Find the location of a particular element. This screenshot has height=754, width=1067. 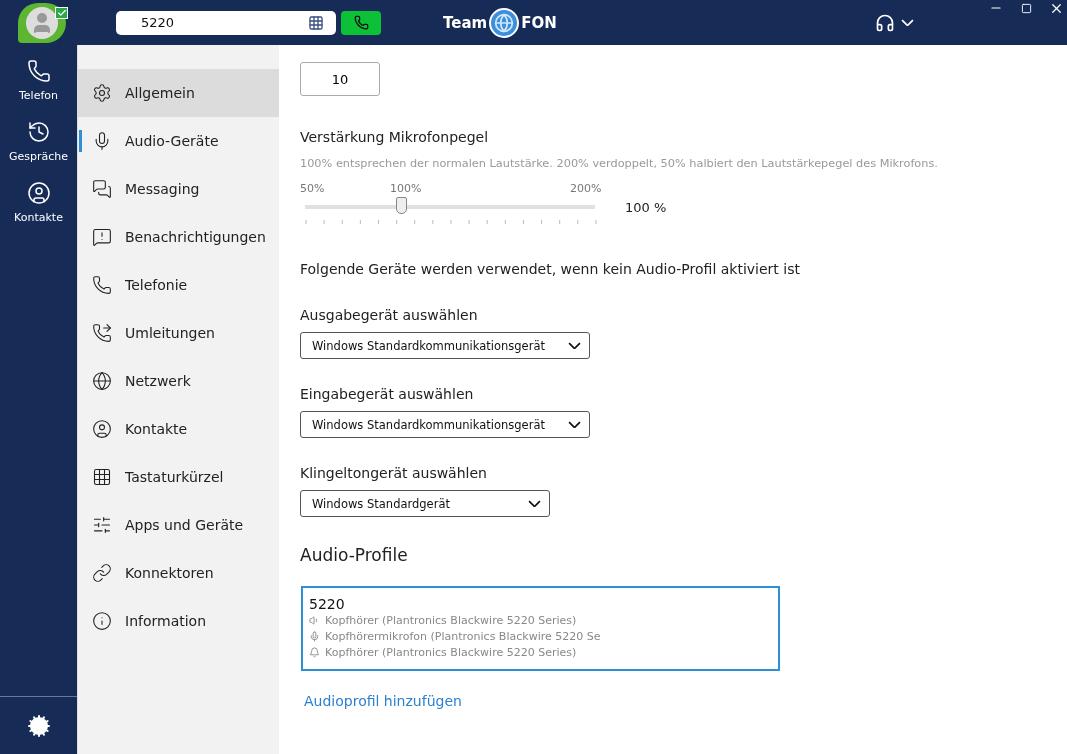

headset-menu-button is located at coordinates (894, 22).